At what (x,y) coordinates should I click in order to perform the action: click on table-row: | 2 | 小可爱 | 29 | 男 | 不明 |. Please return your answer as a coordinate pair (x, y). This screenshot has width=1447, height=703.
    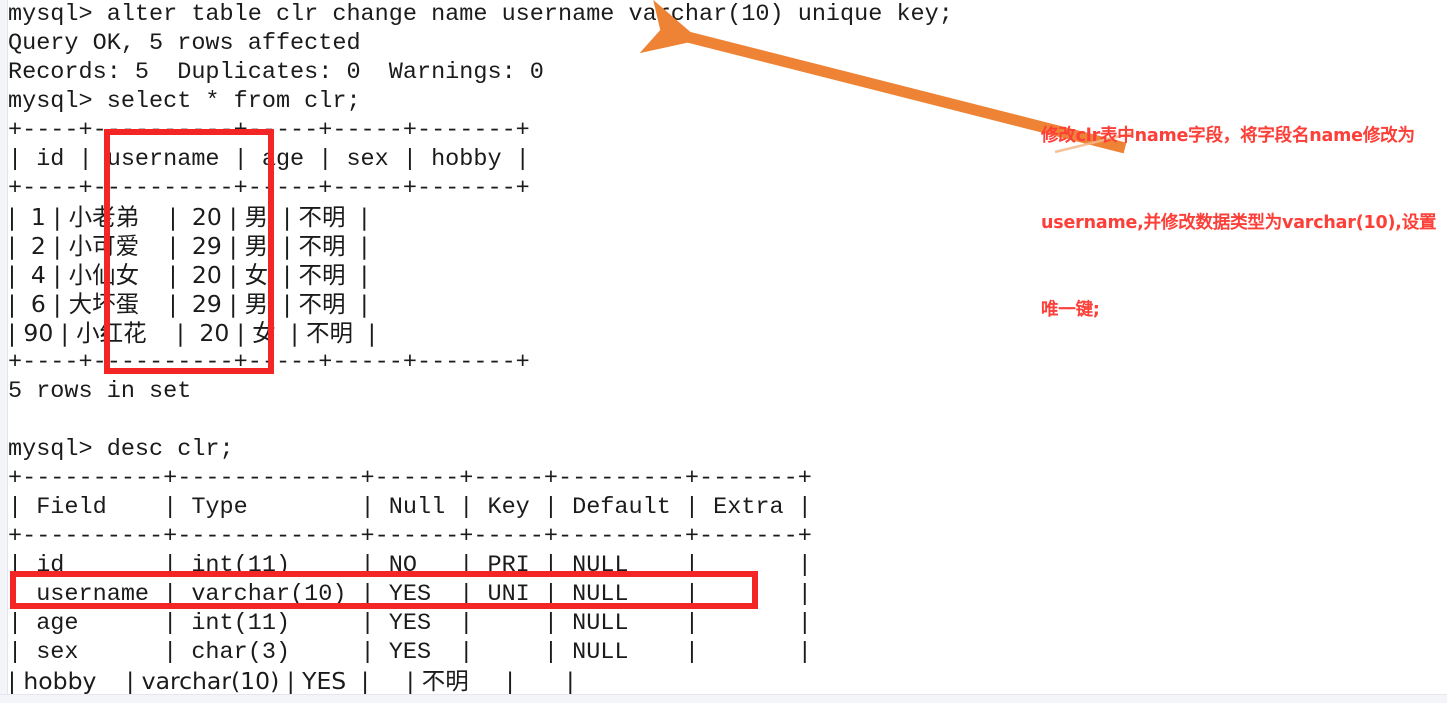
    Looking at the image, I should click on (188, 246).